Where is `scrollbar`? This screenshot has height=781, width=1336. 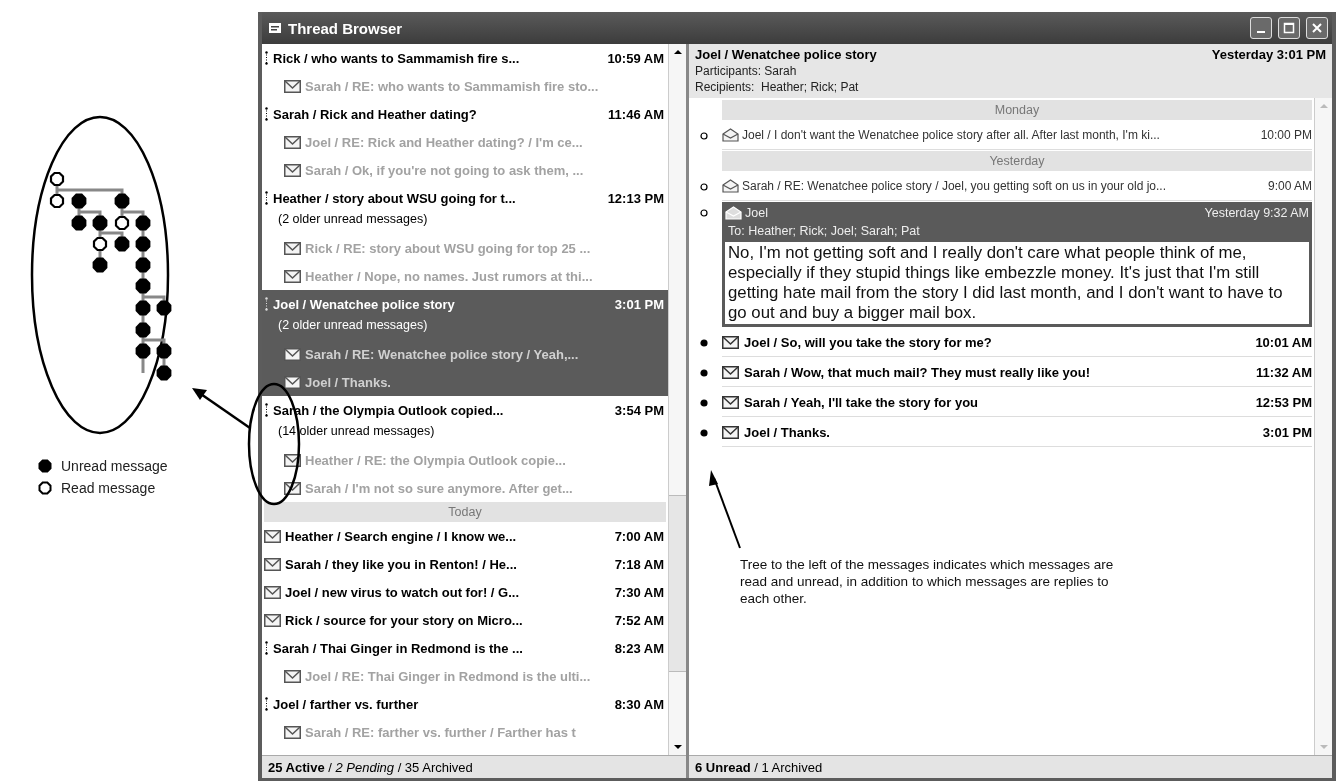 scrollbar is located at coordinates (677, 399).